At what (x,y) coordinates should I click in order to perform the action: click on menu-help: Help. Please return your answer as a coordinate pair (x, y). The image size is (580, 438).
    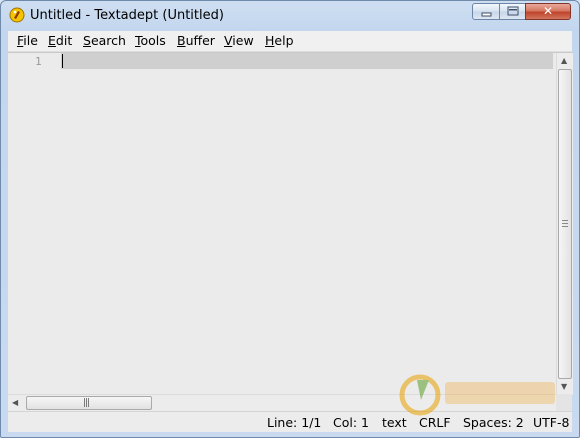
    Looking at the image, I should click on (279, 41).